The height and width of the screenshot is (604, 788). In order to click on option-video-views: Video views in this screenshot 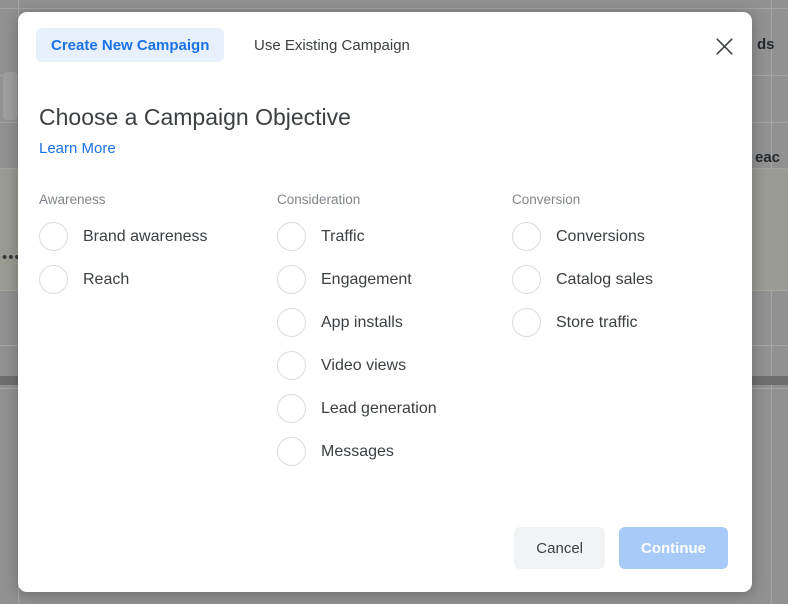, I will do `click(392, 365)`.